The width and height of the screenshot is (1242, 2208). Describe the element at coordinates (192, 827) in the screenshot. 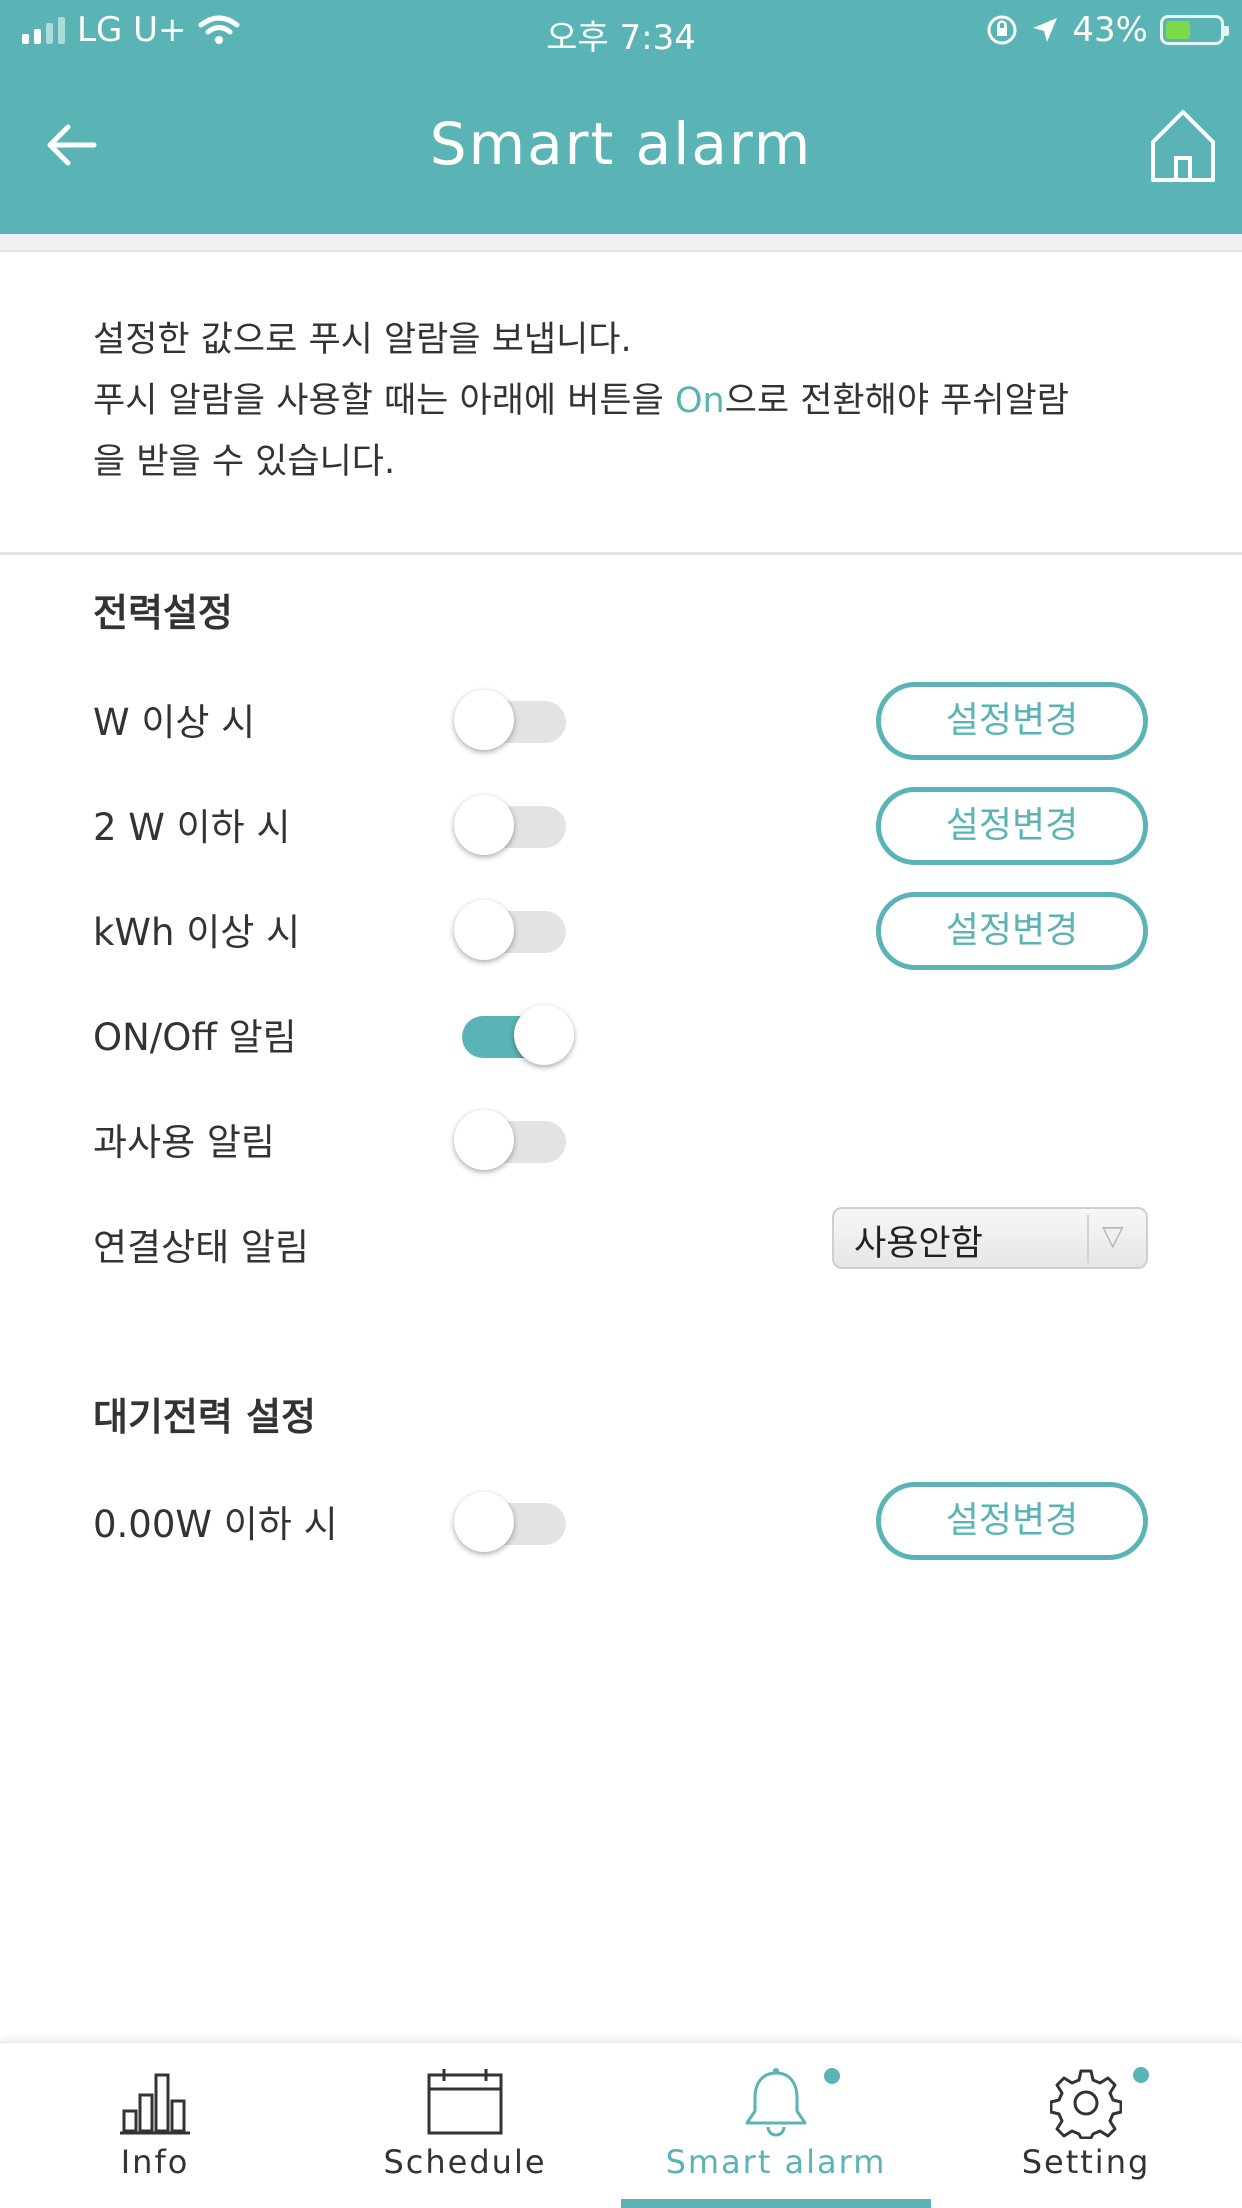

I see `row-label-2w-below: 2 W 이하 시` at that location.